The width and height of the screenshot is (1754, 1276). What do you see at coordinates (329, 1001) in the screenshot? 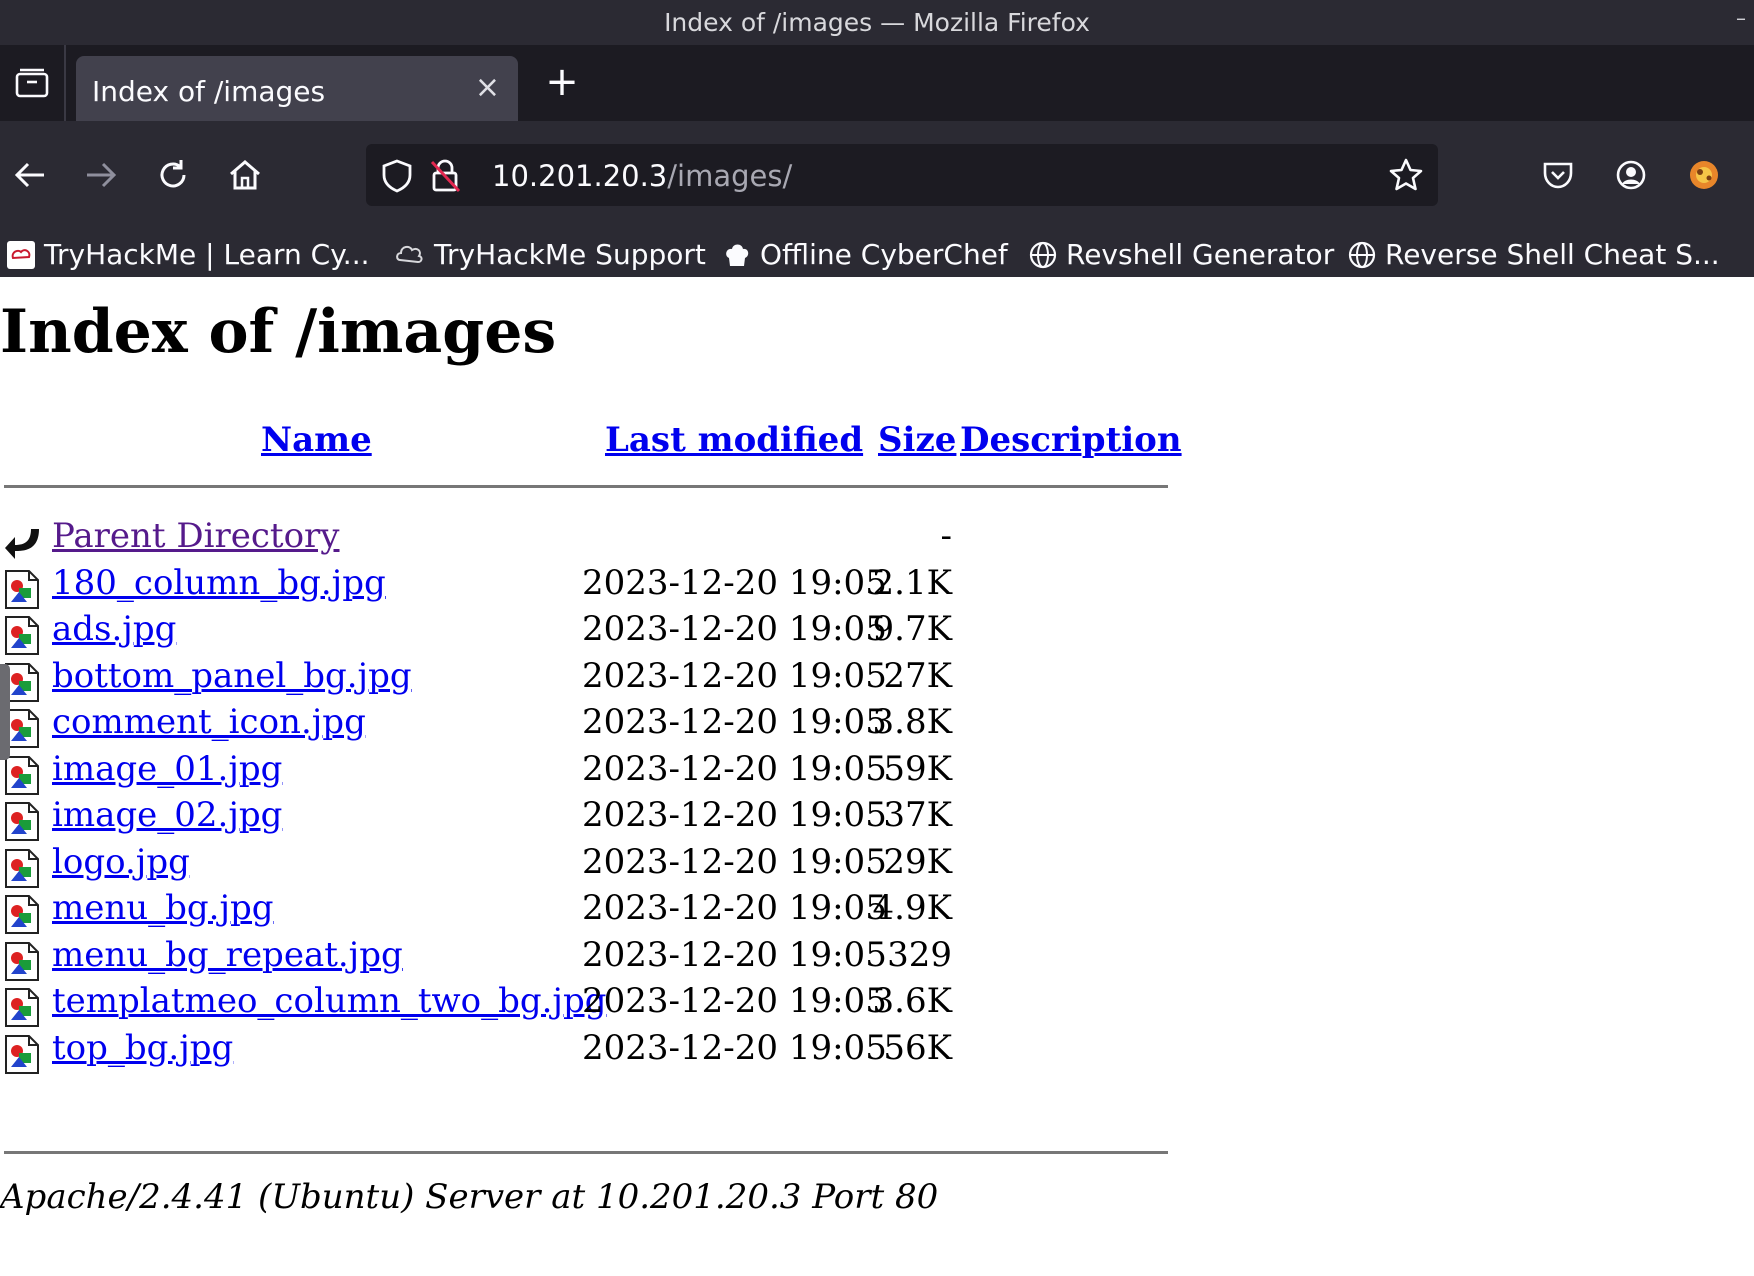
I see `file-link: templatmeo_column_two_bg.jpg` at bounding box center [329, 1001].